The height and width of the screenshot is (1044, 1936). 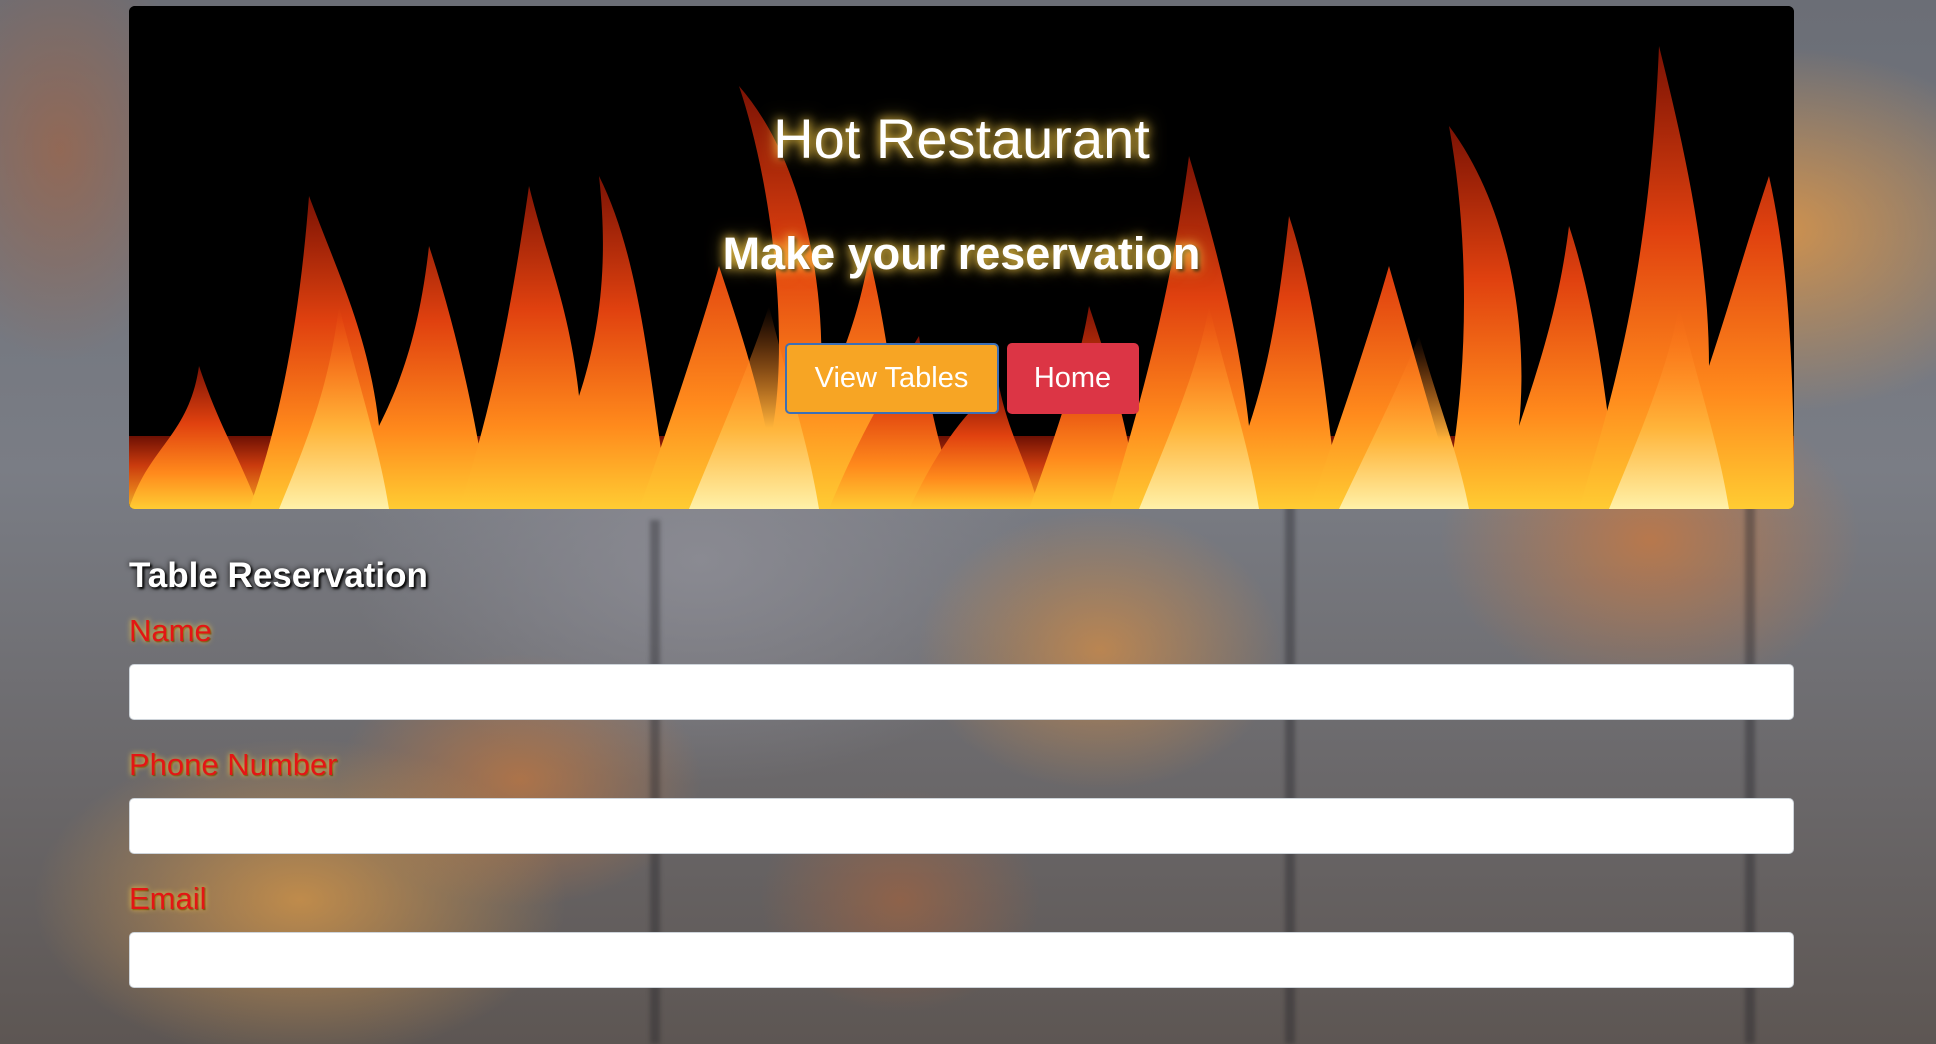 What do you see at coordinates (168, 898) in the screenshot?
I see `email-label: Email` at bounding box center [168, 898].